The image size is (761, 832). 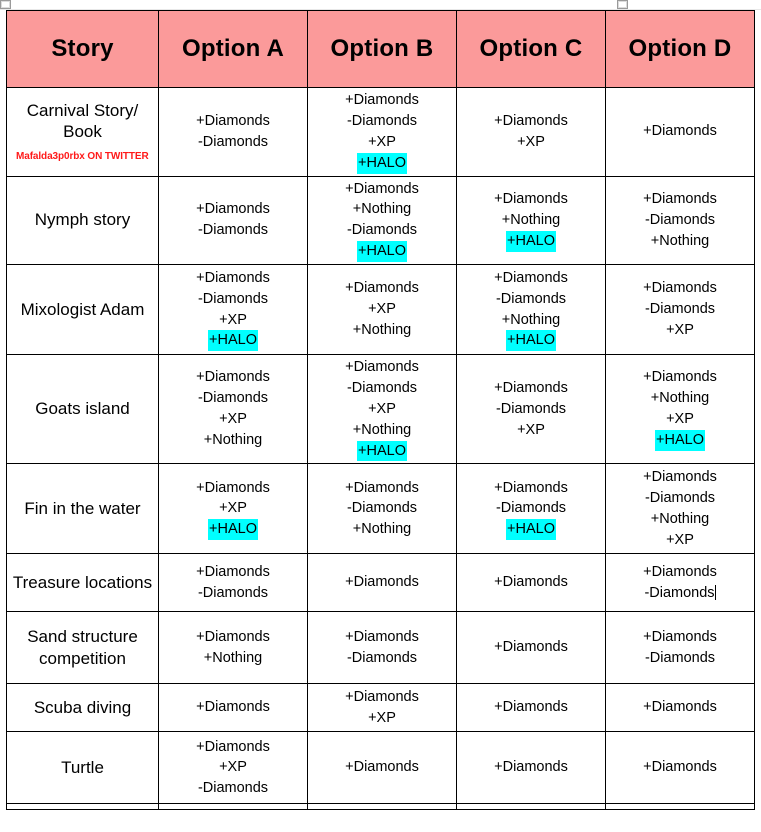 I want to click on reward-cell-option-a, so click(x=233, y=807).